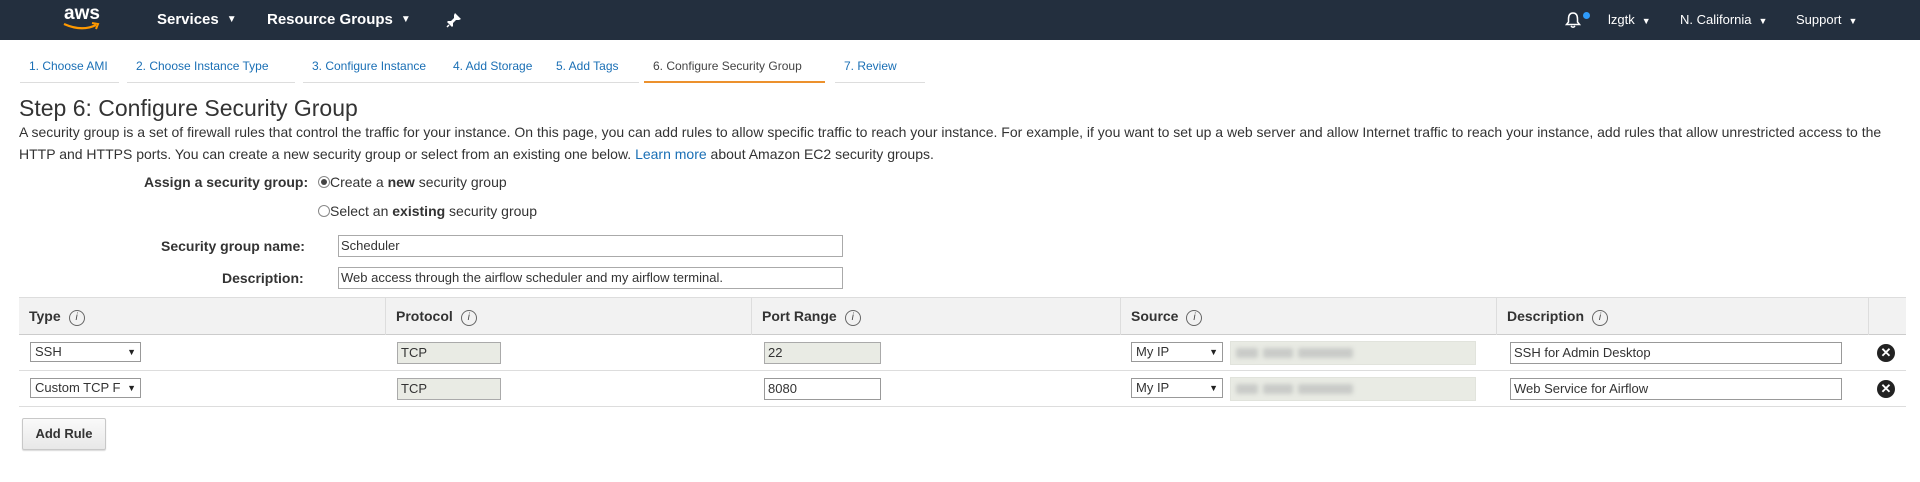  Describe the element at coordinates (359, 182) in the screenshot. I see `option-new-prefix: Create a` at that location.